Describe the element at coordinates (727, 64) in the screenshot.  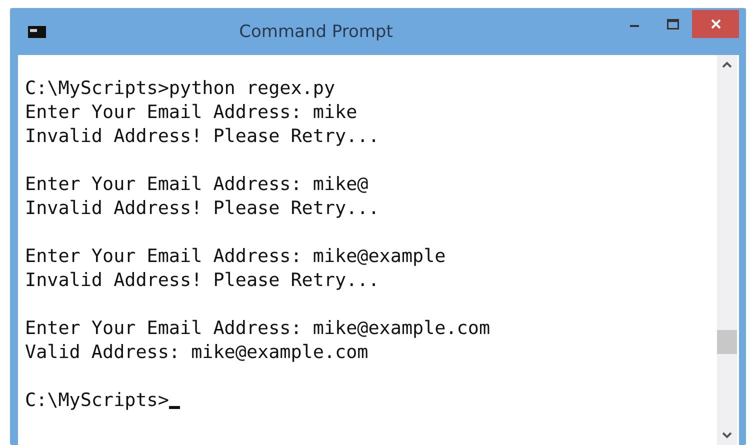
I see `scroll-up-icon` at that location.